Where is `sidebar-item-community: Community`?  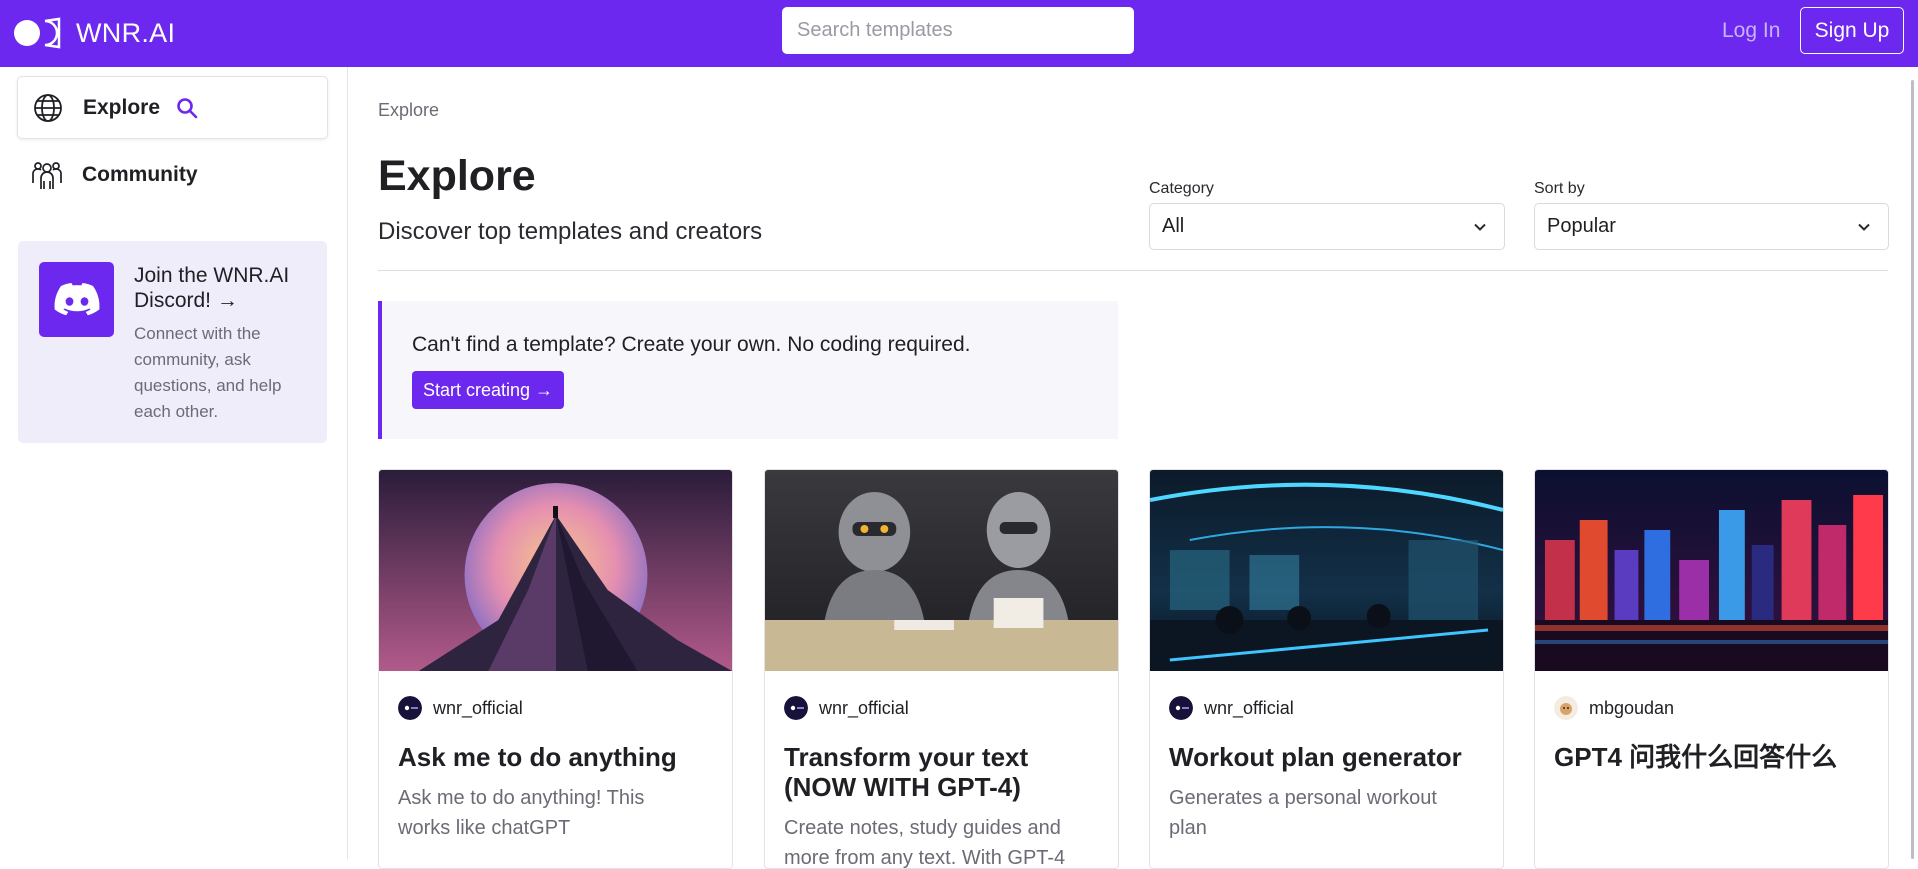
sidebar-item-community: Community is located at coordinates (172, 174).